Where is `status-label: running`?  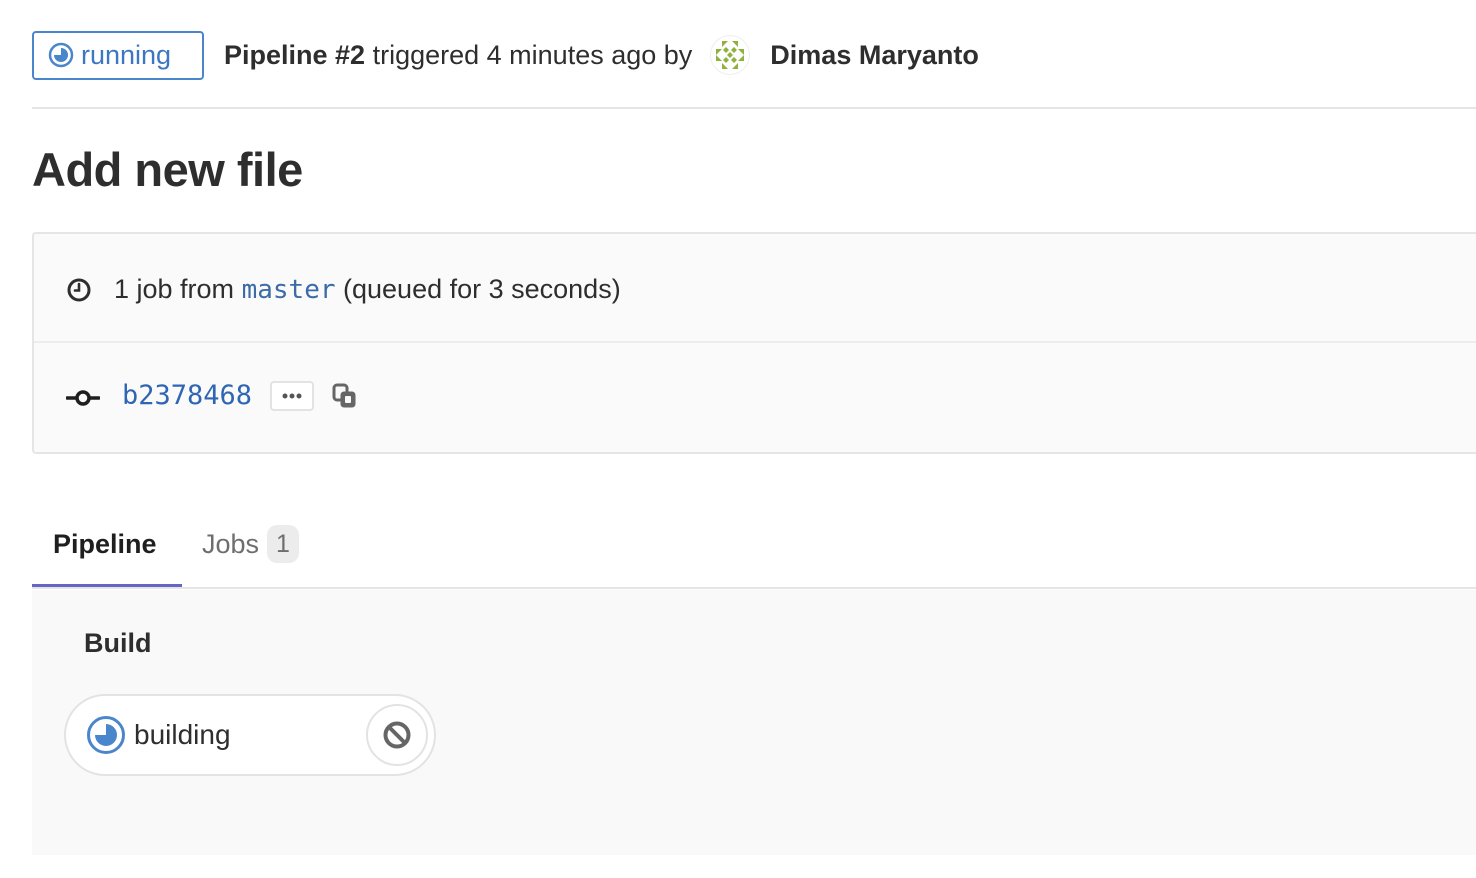 status-label: running is located at coordinates (126, 54).